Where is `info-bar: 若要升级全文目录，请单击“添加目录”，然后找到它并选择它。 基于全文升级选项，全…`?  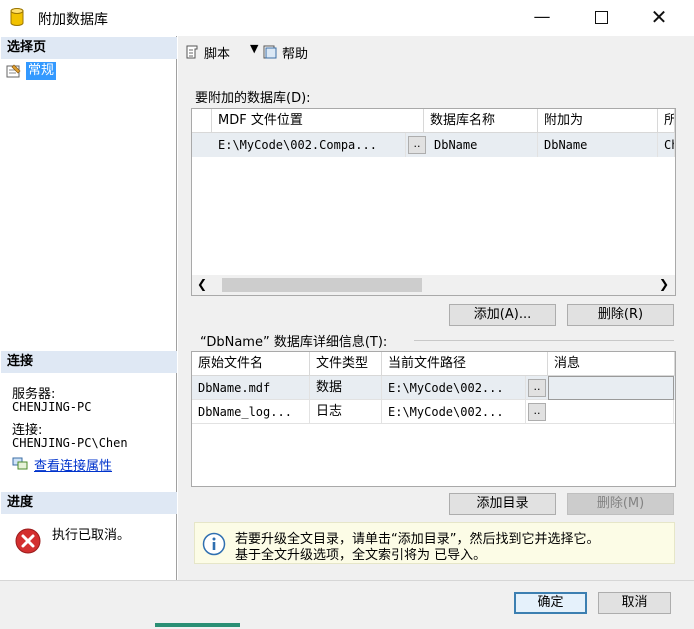
info-bar: 若要升级全文目录，请单击“添加目录”，然后找到它并选择它。 基于全文升级选项，全… is located at coordinates (434, 543).